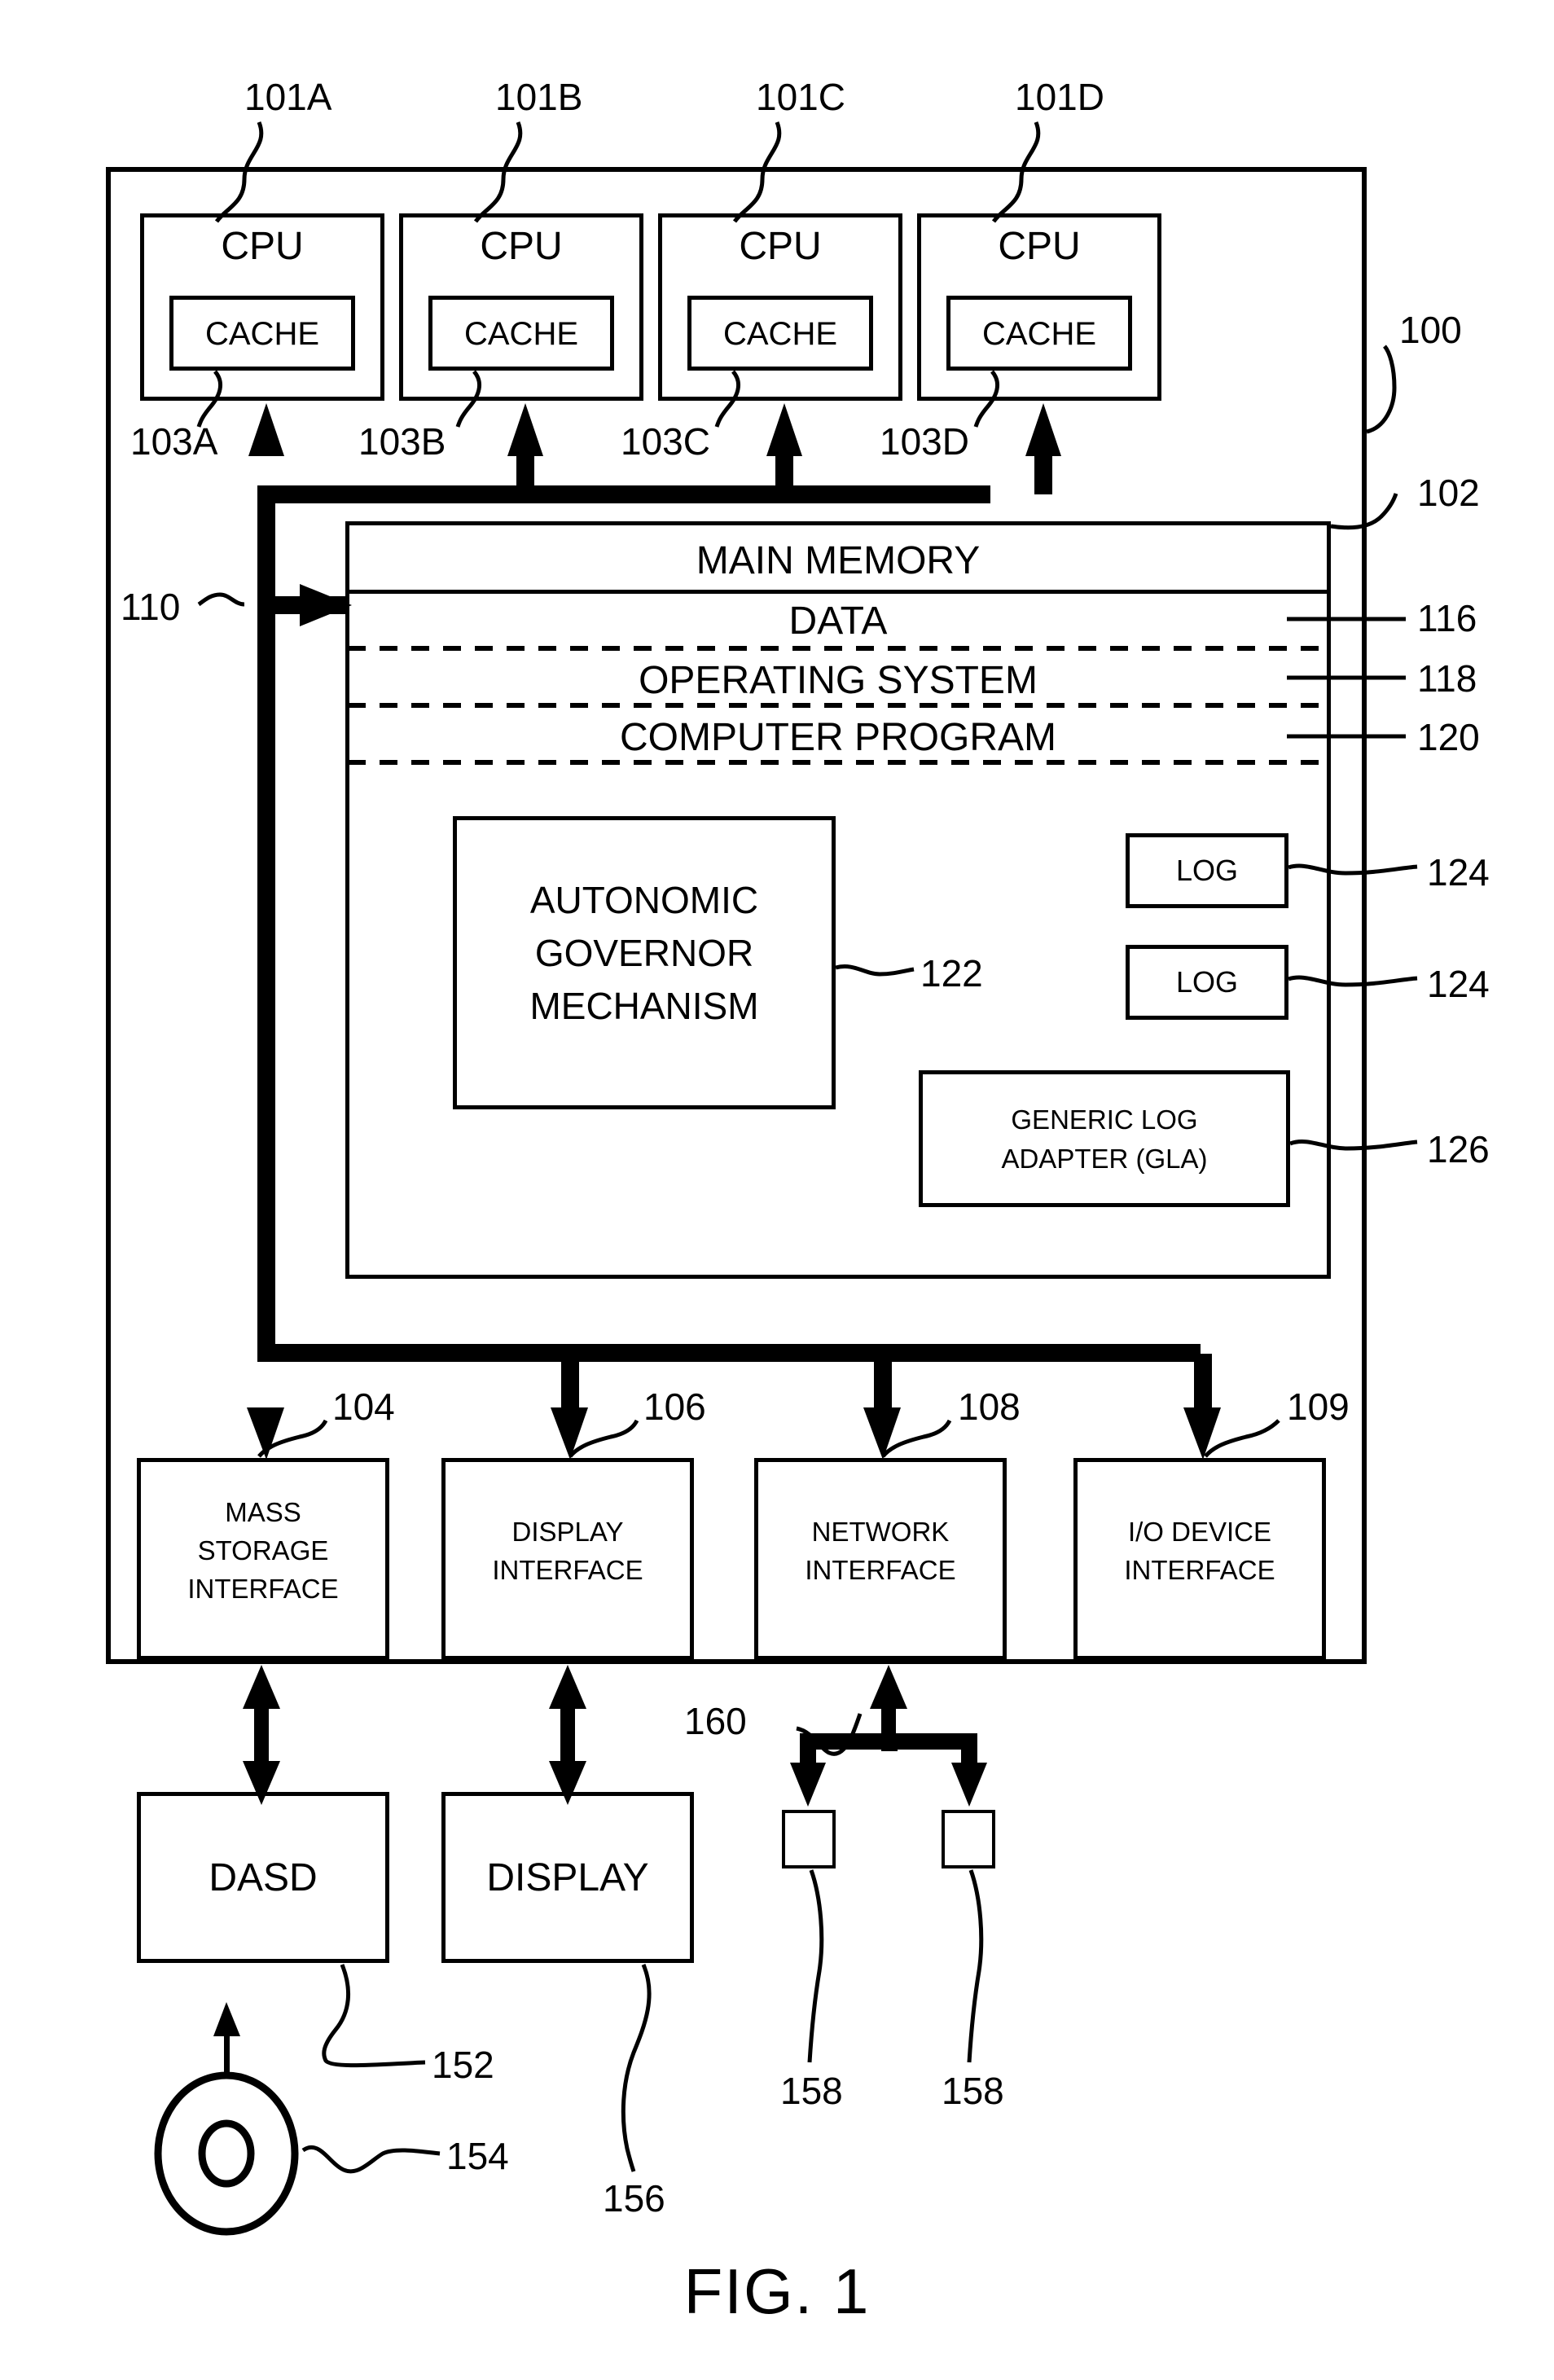  I want to click on interface-label-1-line2: INTERFACE, so click(567, 1570).